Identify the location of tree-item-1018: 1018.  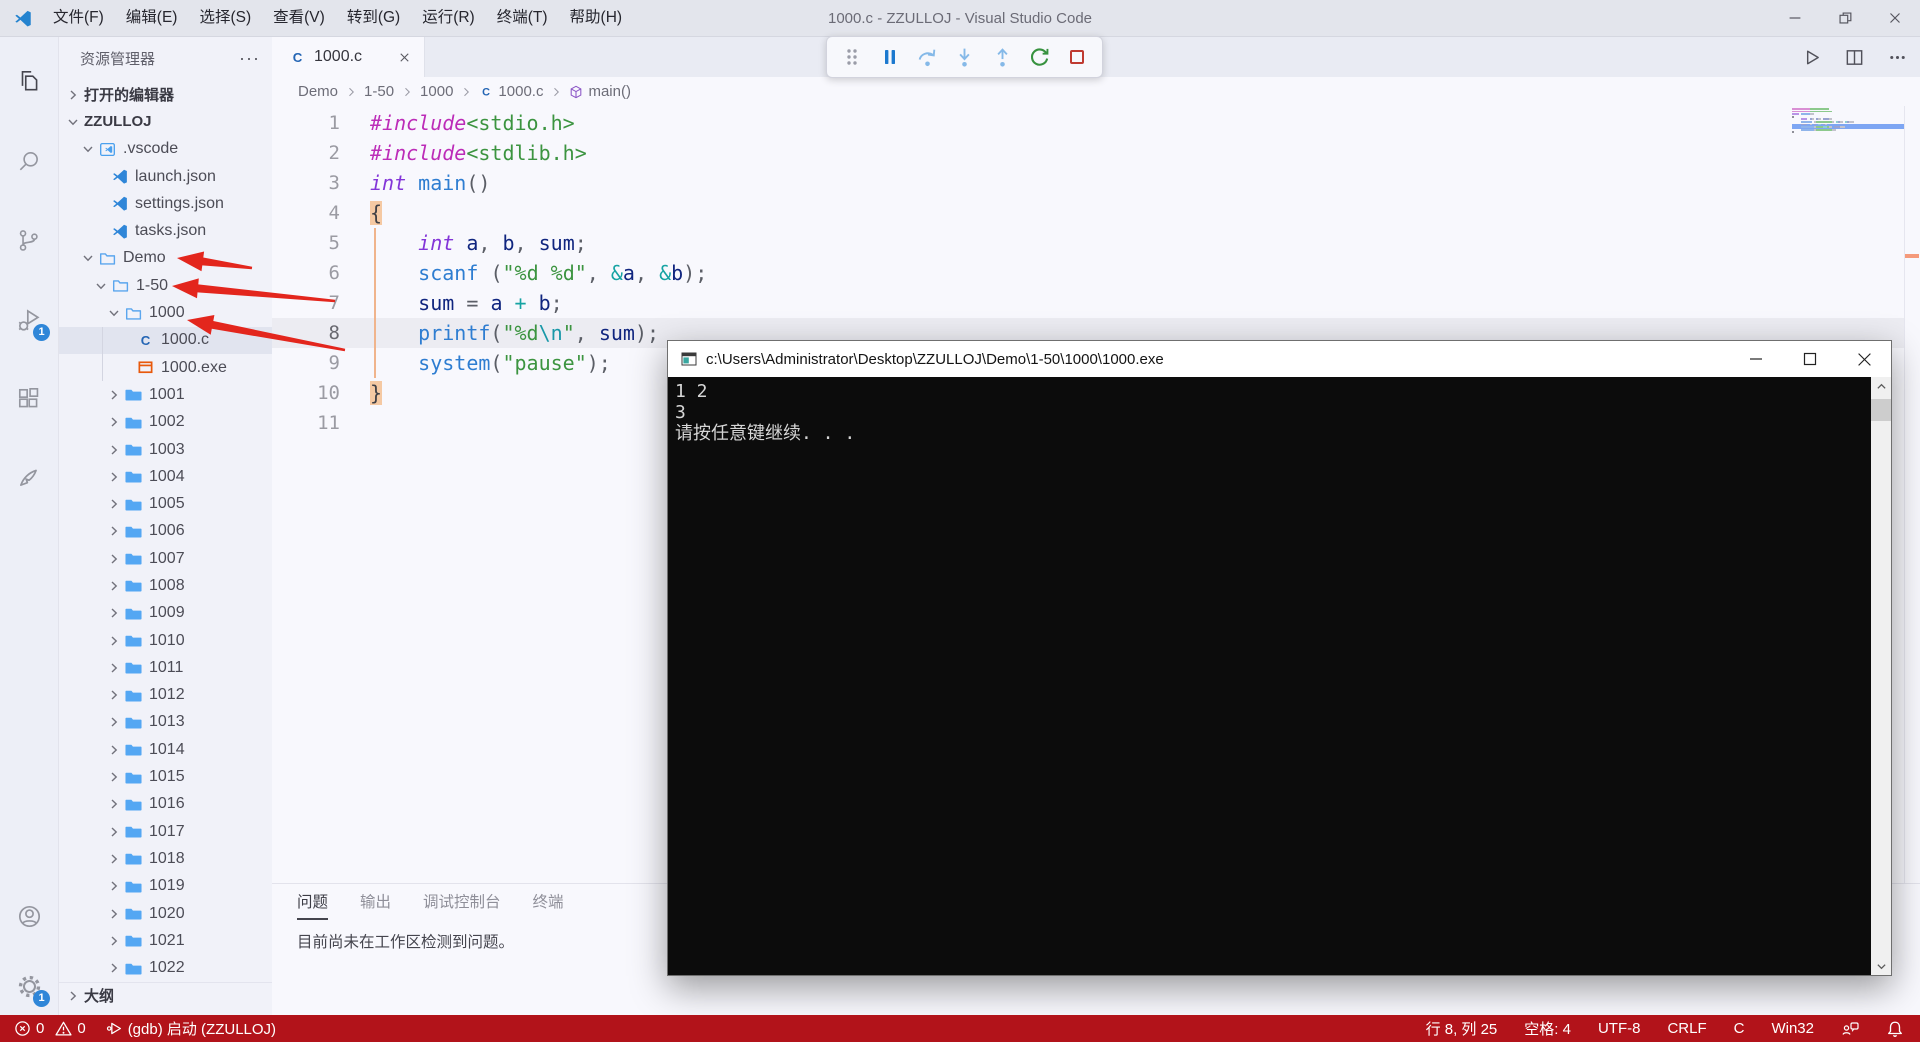
(165, 858).